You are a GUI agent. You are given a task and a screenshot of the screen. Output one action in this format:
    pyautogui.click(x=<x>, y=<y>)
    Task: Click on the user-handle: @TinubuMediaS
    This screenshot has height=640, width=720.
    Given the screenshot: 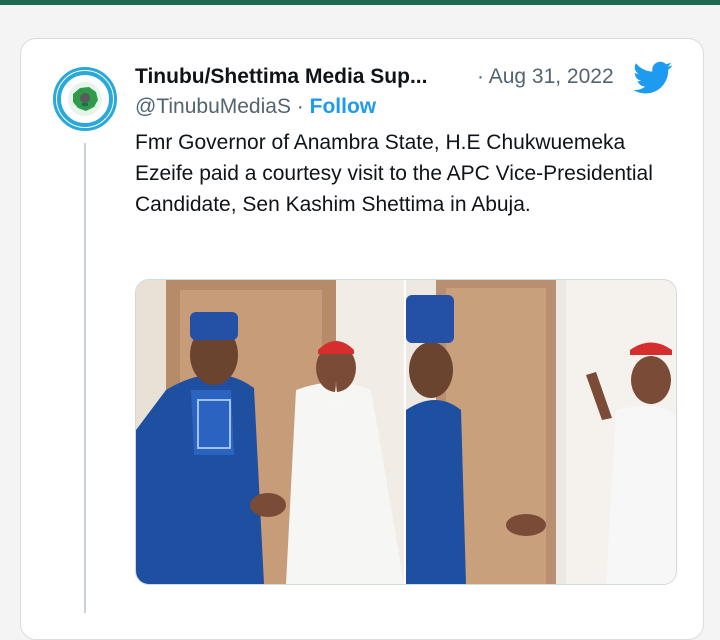 What is the action you would take?
    pyautogui.click(x=213, y=106)
    